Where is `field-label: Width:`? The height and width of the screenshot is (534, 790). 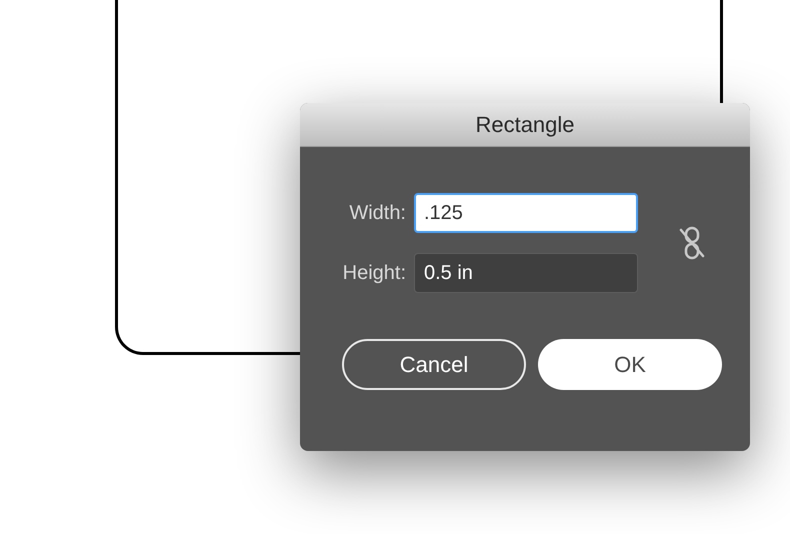
field-label: Width: is located at coordinates (377, 213).